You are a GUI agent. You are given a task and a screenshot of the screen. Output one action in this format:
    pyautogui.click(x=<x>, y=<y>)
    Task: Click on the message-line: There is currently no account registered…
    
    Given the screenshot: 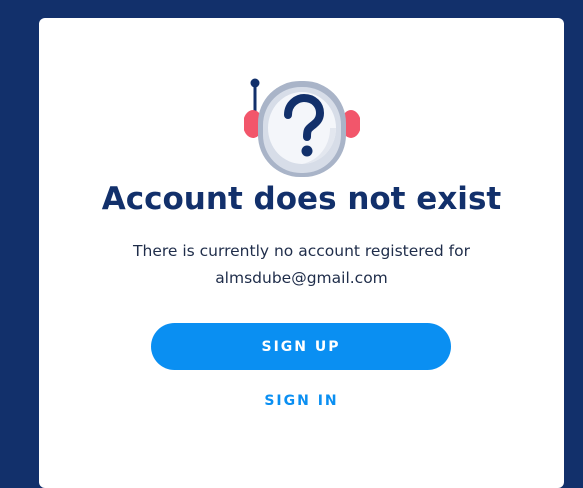 What is the action you would take?
    pyautogui.click(x=301, y=251)
    